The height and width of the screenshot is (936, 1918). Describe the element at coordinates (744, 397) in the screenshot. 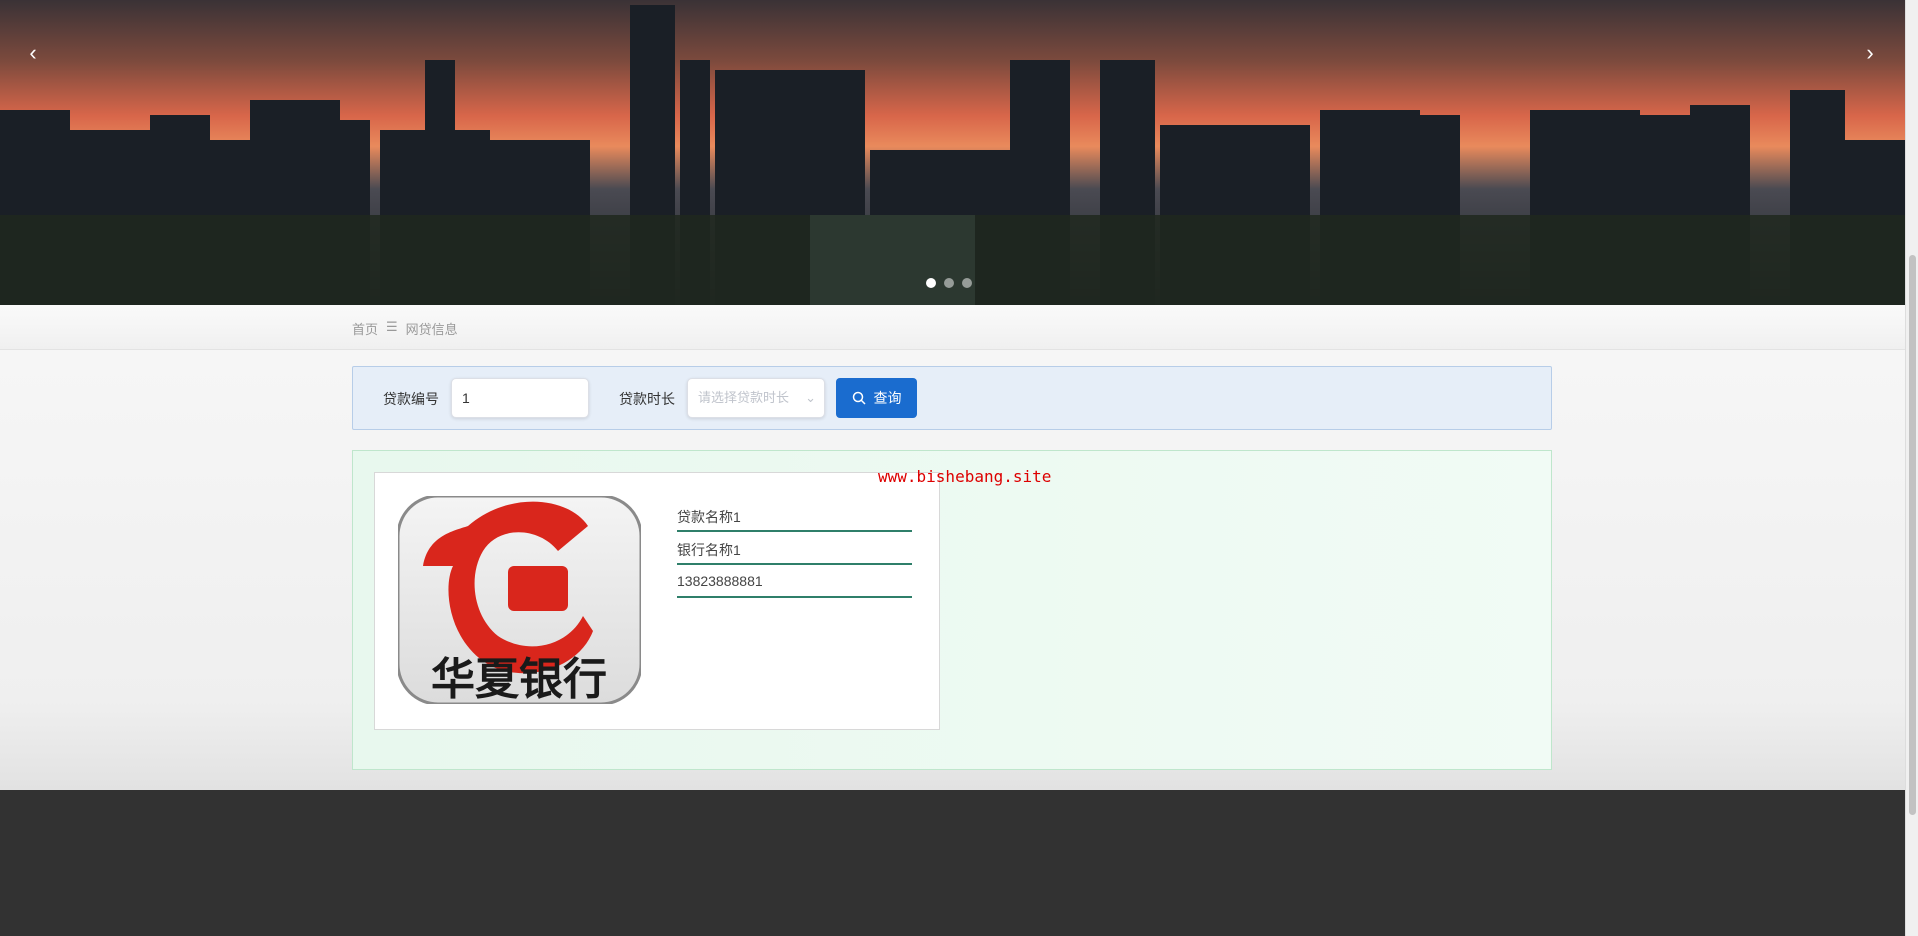

I see `duration-placeholder: 请选择贷款时长` at that location.